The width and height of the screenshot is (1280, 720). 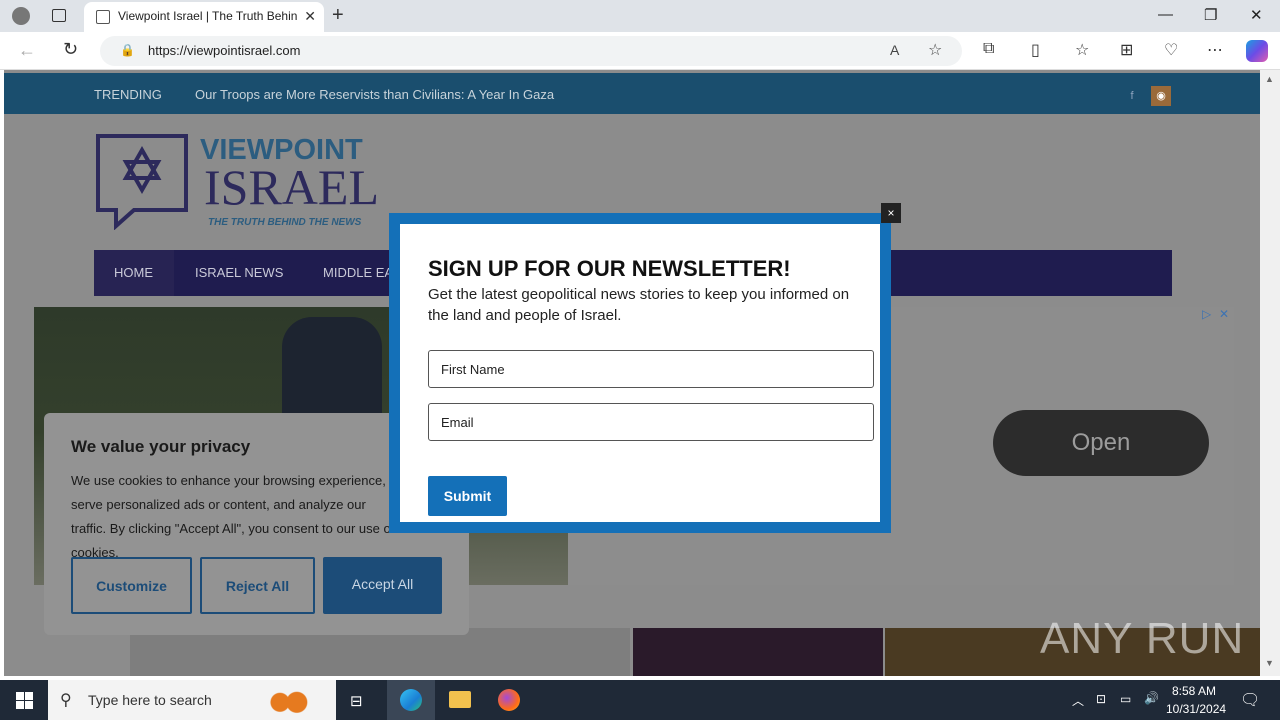 I want to click on extensions-icon: ⧉, so click(x=988, y=49).